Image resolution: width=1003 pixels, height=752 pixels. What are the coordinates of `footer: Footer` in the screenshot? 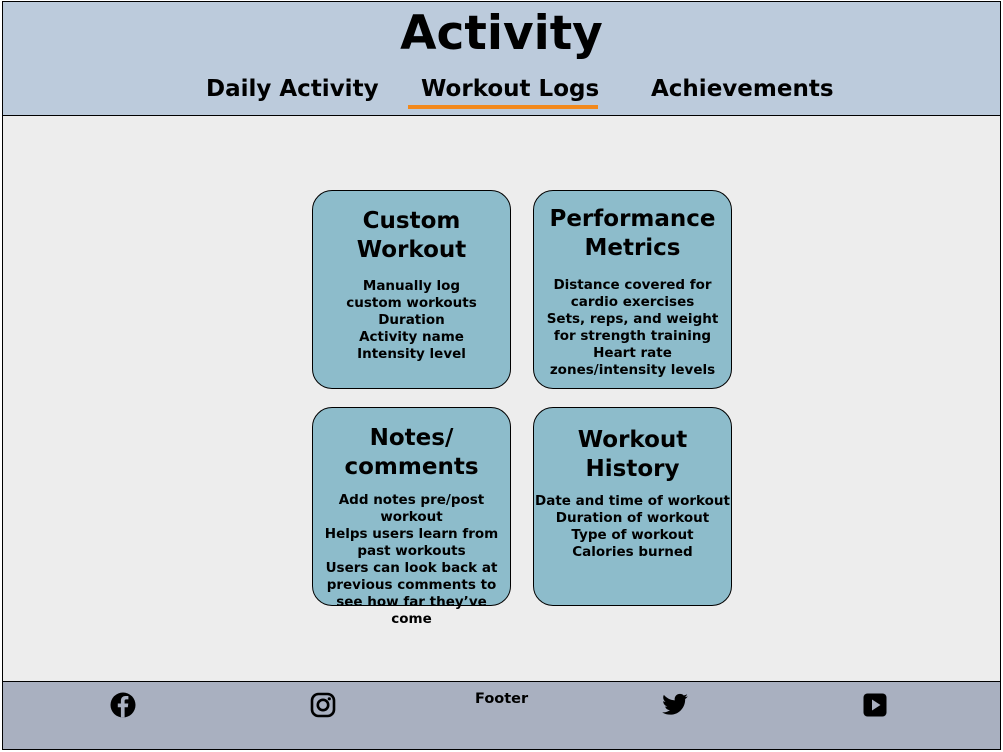 It's located at (501, 715).